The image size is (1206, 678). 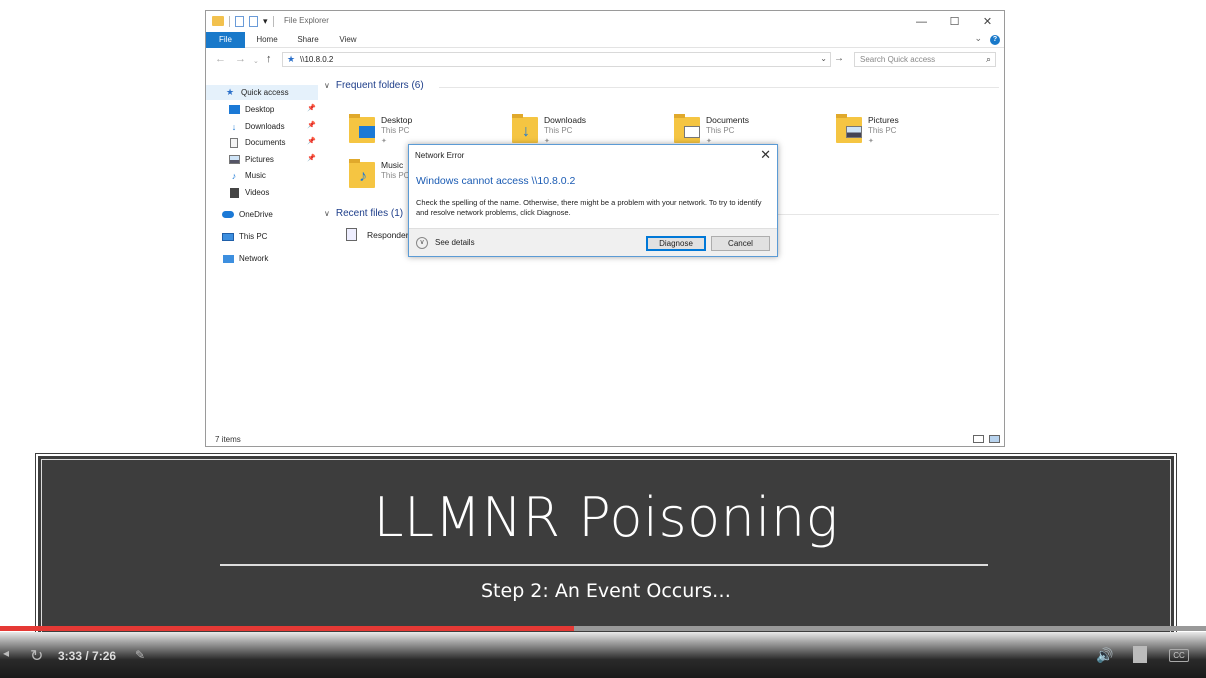 What do you see at coordinates (256, 62) in the screenshot?
I see `recent-locations-icon: ⌄` at bounding box center [256, 62].